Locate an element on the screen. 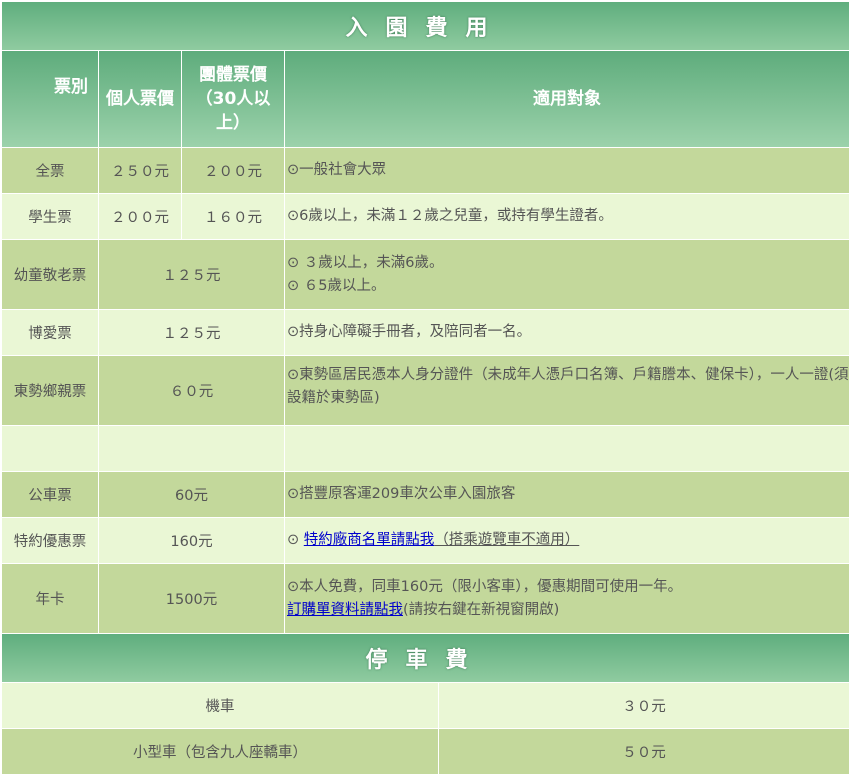  row-type: 學生票 is located at coordinates (50, 217).